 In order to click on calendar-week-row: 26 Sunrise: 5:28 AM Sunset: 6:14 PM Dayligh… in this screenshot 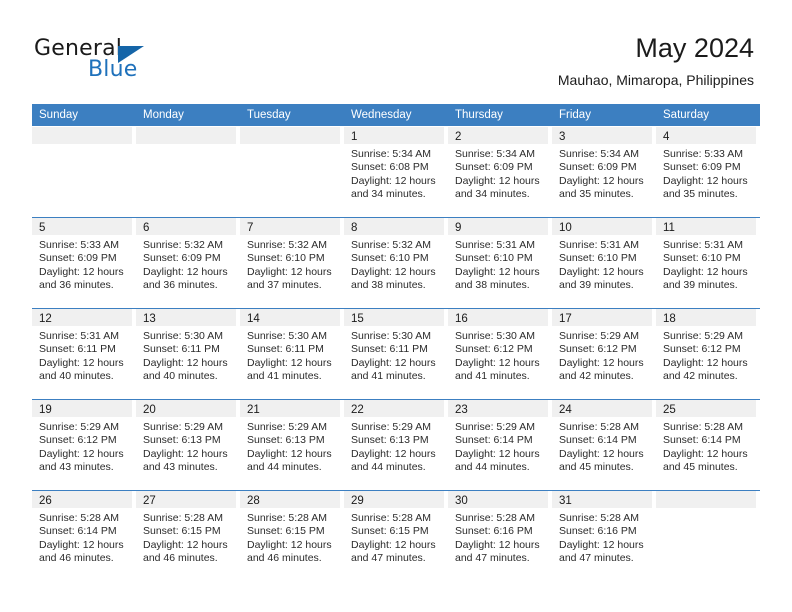, I will do `click(396, 535)`.